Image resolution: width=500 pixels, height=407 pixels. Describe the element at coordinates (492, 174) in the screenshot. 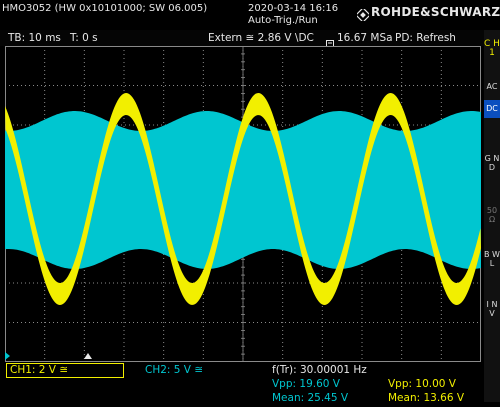

I see `gnd-button: G N D` at that location.